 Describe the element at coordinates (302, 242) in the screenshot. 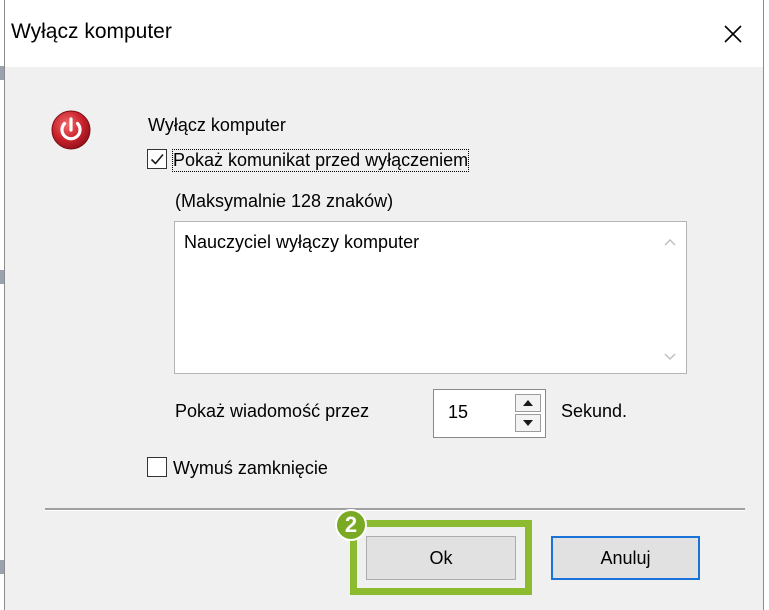

I see `message-text: Nauczyciel wyłączy komputer` at that location.